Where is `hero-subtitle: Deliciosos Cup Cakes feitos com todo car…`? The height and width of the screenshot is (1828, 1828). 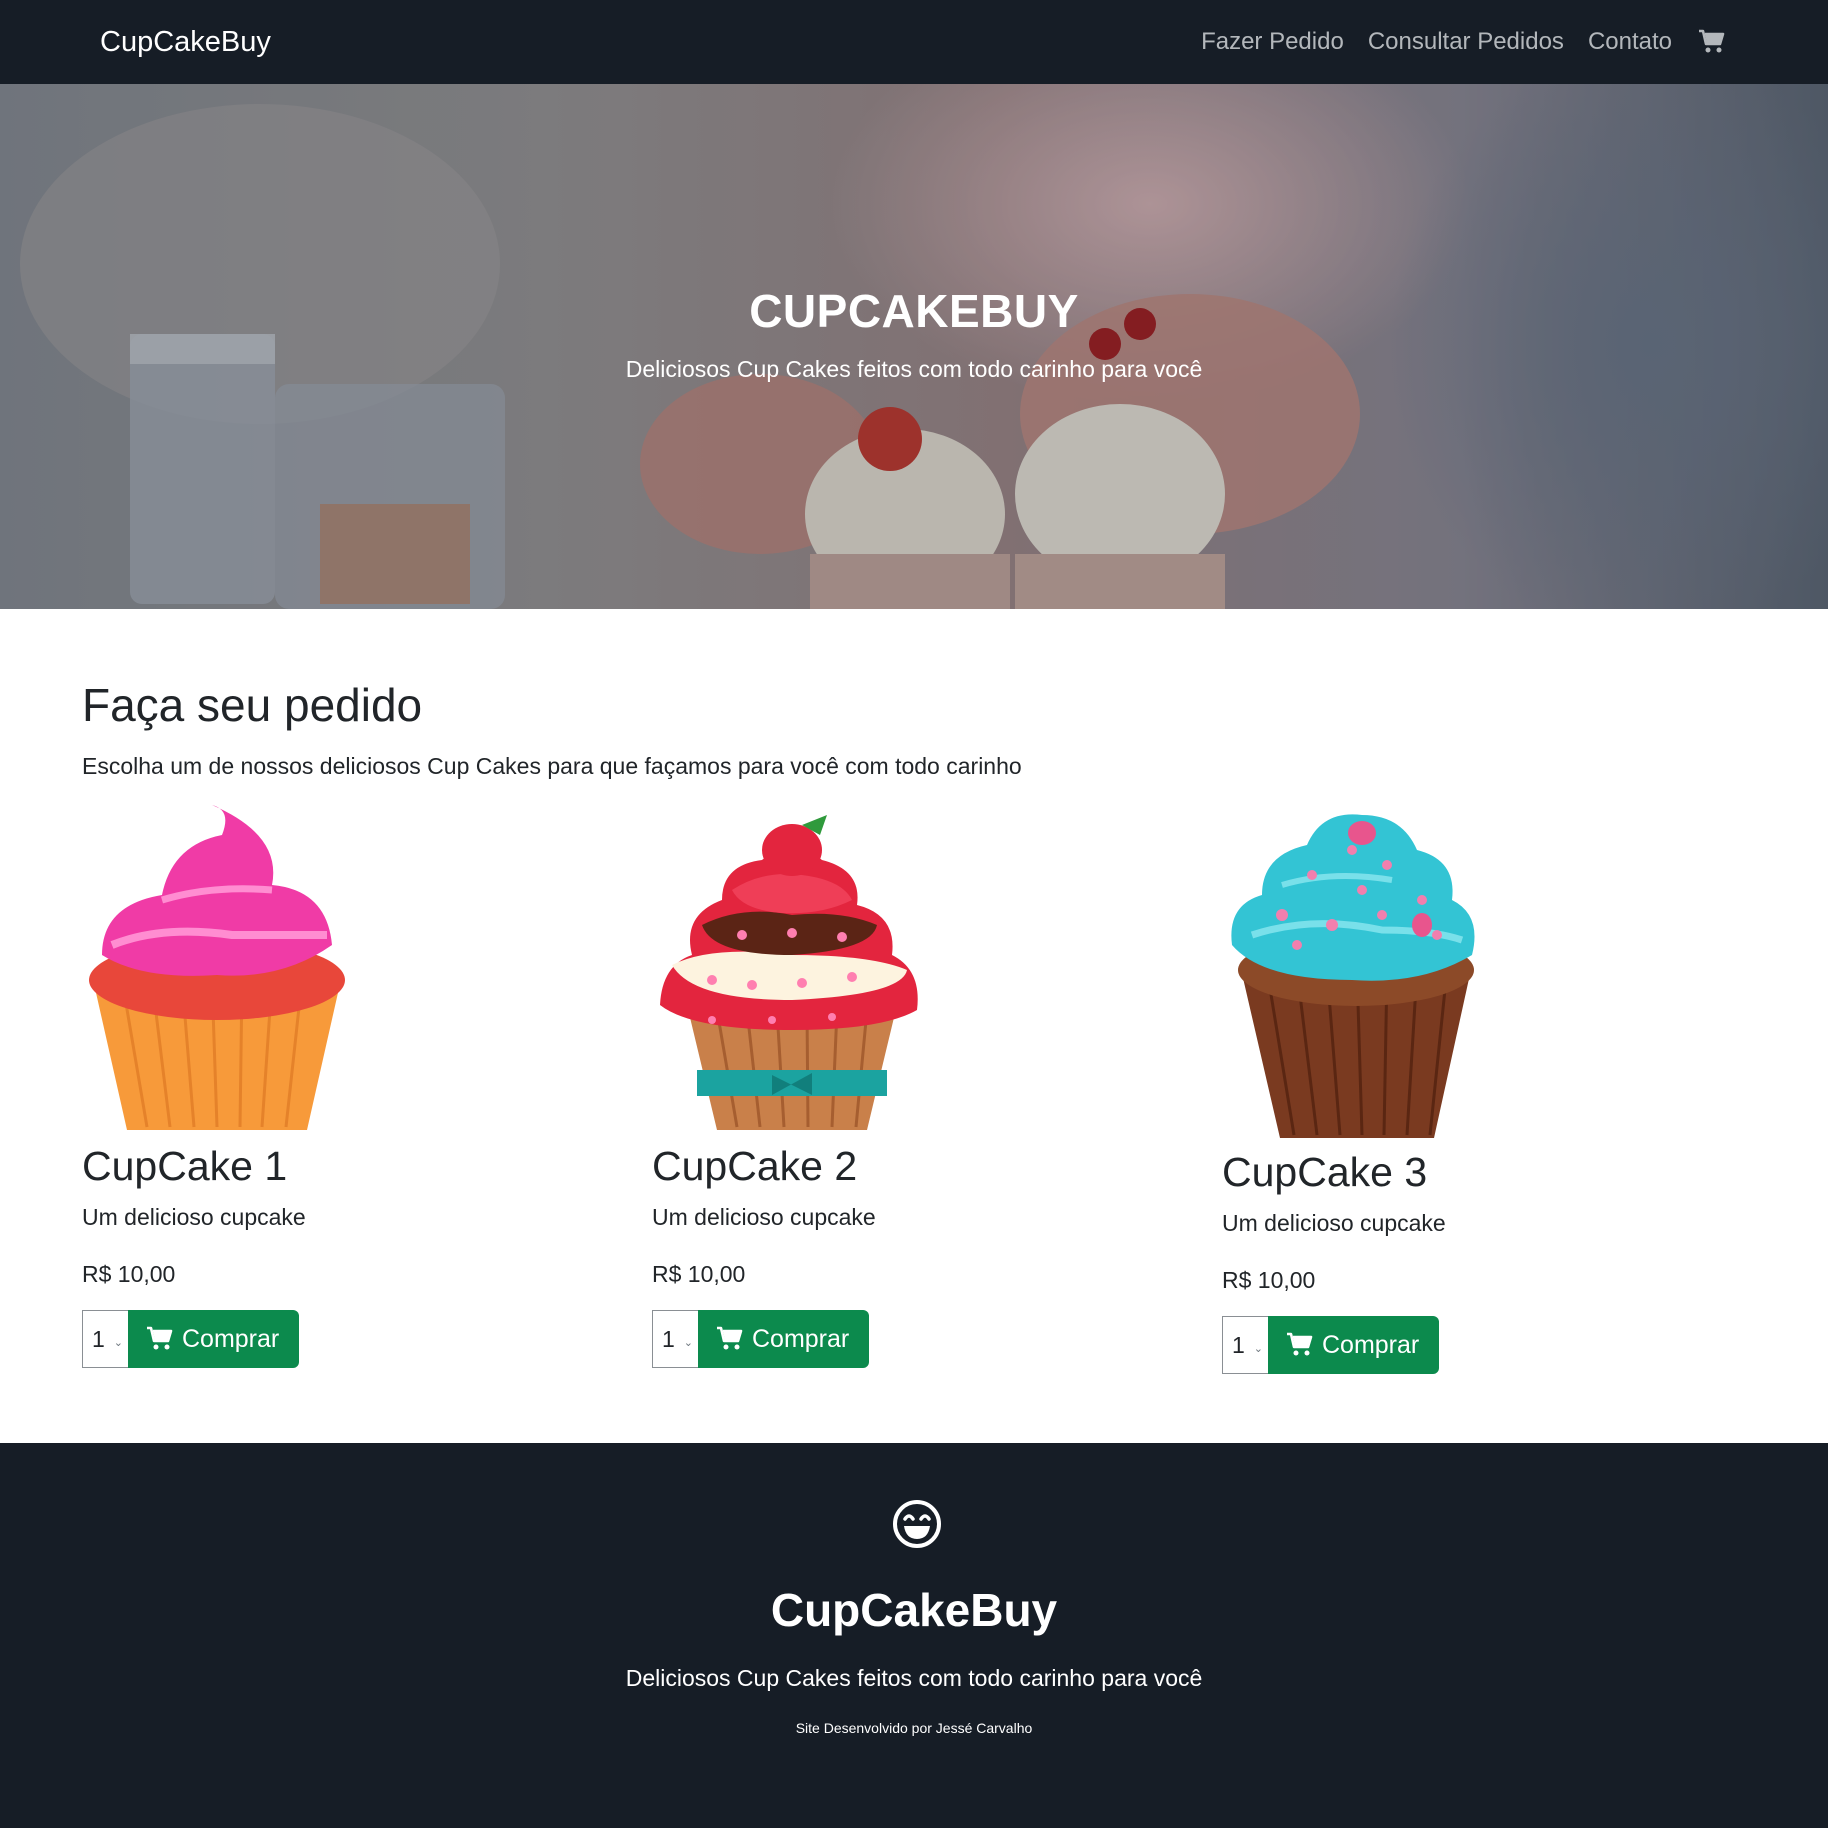 hero-subtitle: Deliciosos Cup Cakes feitos com todo car… is located at coordinates (914, 369).